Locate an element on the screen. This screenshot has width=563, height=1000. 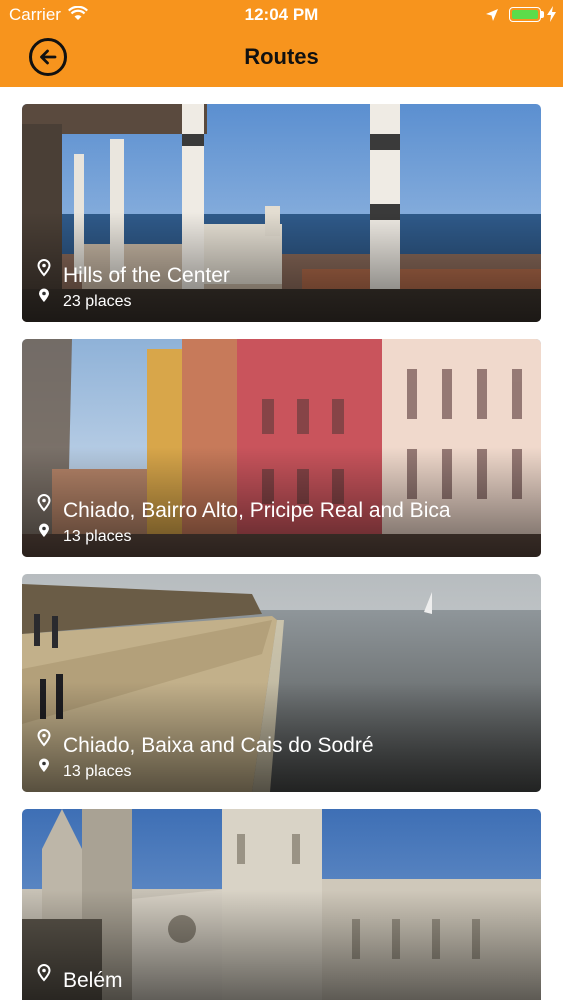
route-title: Chiado, Baixa and Cais do Sodré is located at coordinates (218, 745).